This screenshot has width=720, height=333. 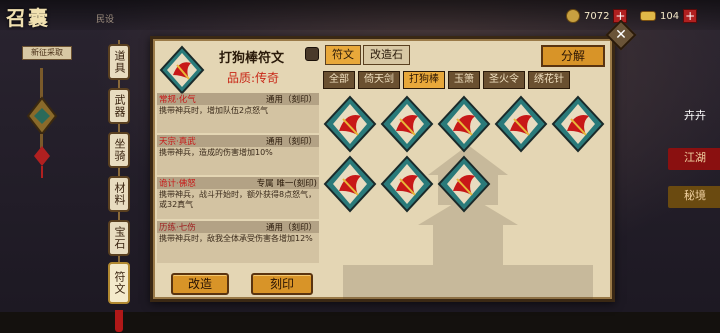 What do you see at coordinates (119, 194) in the screenshot?
I see `tab-materials: 材料` at bounding box center [119, 194].